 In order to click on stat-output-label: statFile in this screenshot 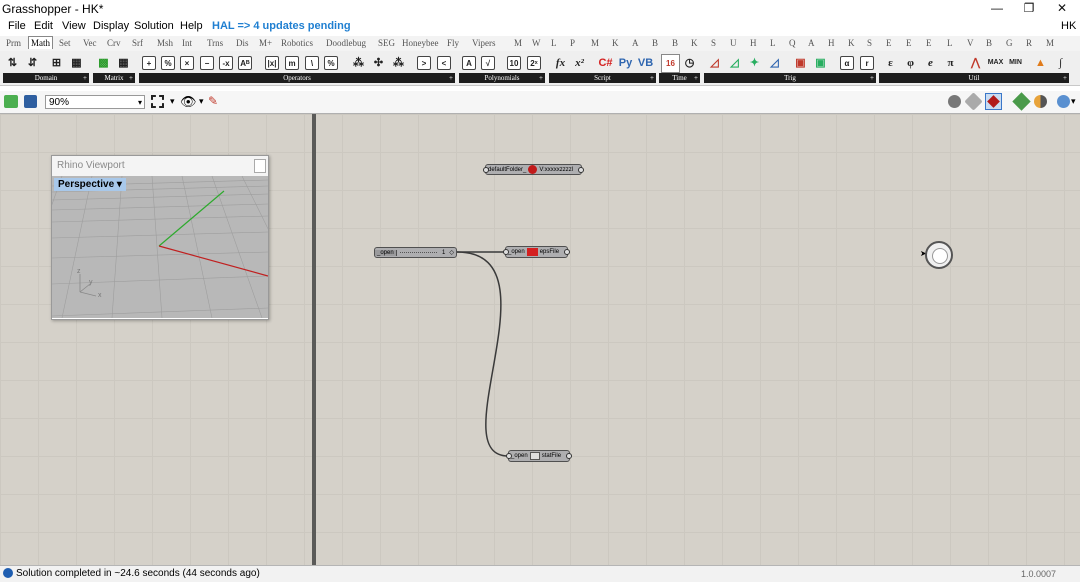, I will do `click(551, 456)`.